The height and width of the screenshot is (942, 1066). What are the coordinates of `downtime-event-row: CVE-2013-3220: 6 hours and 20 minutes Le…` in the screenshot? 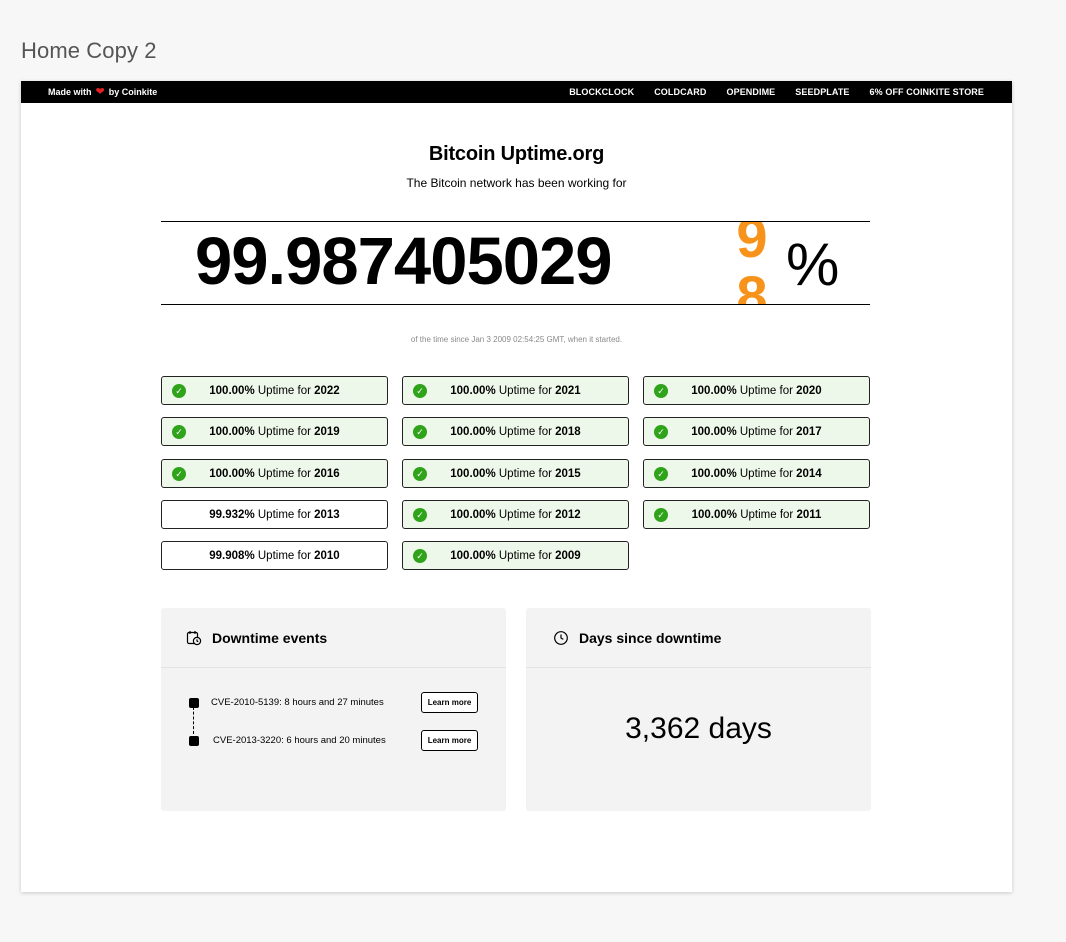 It's located at (333, 741).